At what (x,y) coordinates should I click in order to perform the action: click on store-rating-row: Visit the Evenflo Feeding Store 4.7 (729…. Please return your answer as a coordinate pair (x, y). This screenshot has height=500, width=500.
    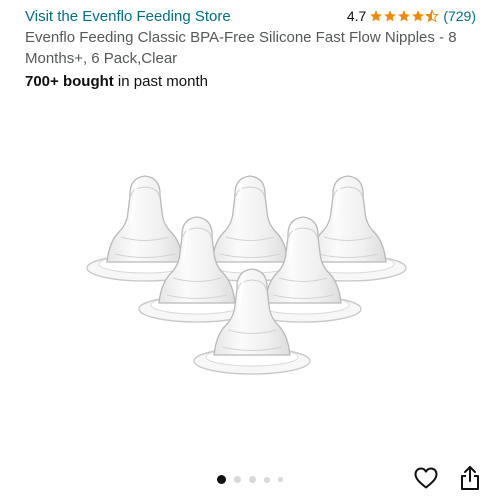
    Looking at the image, I should click on (250, 16).